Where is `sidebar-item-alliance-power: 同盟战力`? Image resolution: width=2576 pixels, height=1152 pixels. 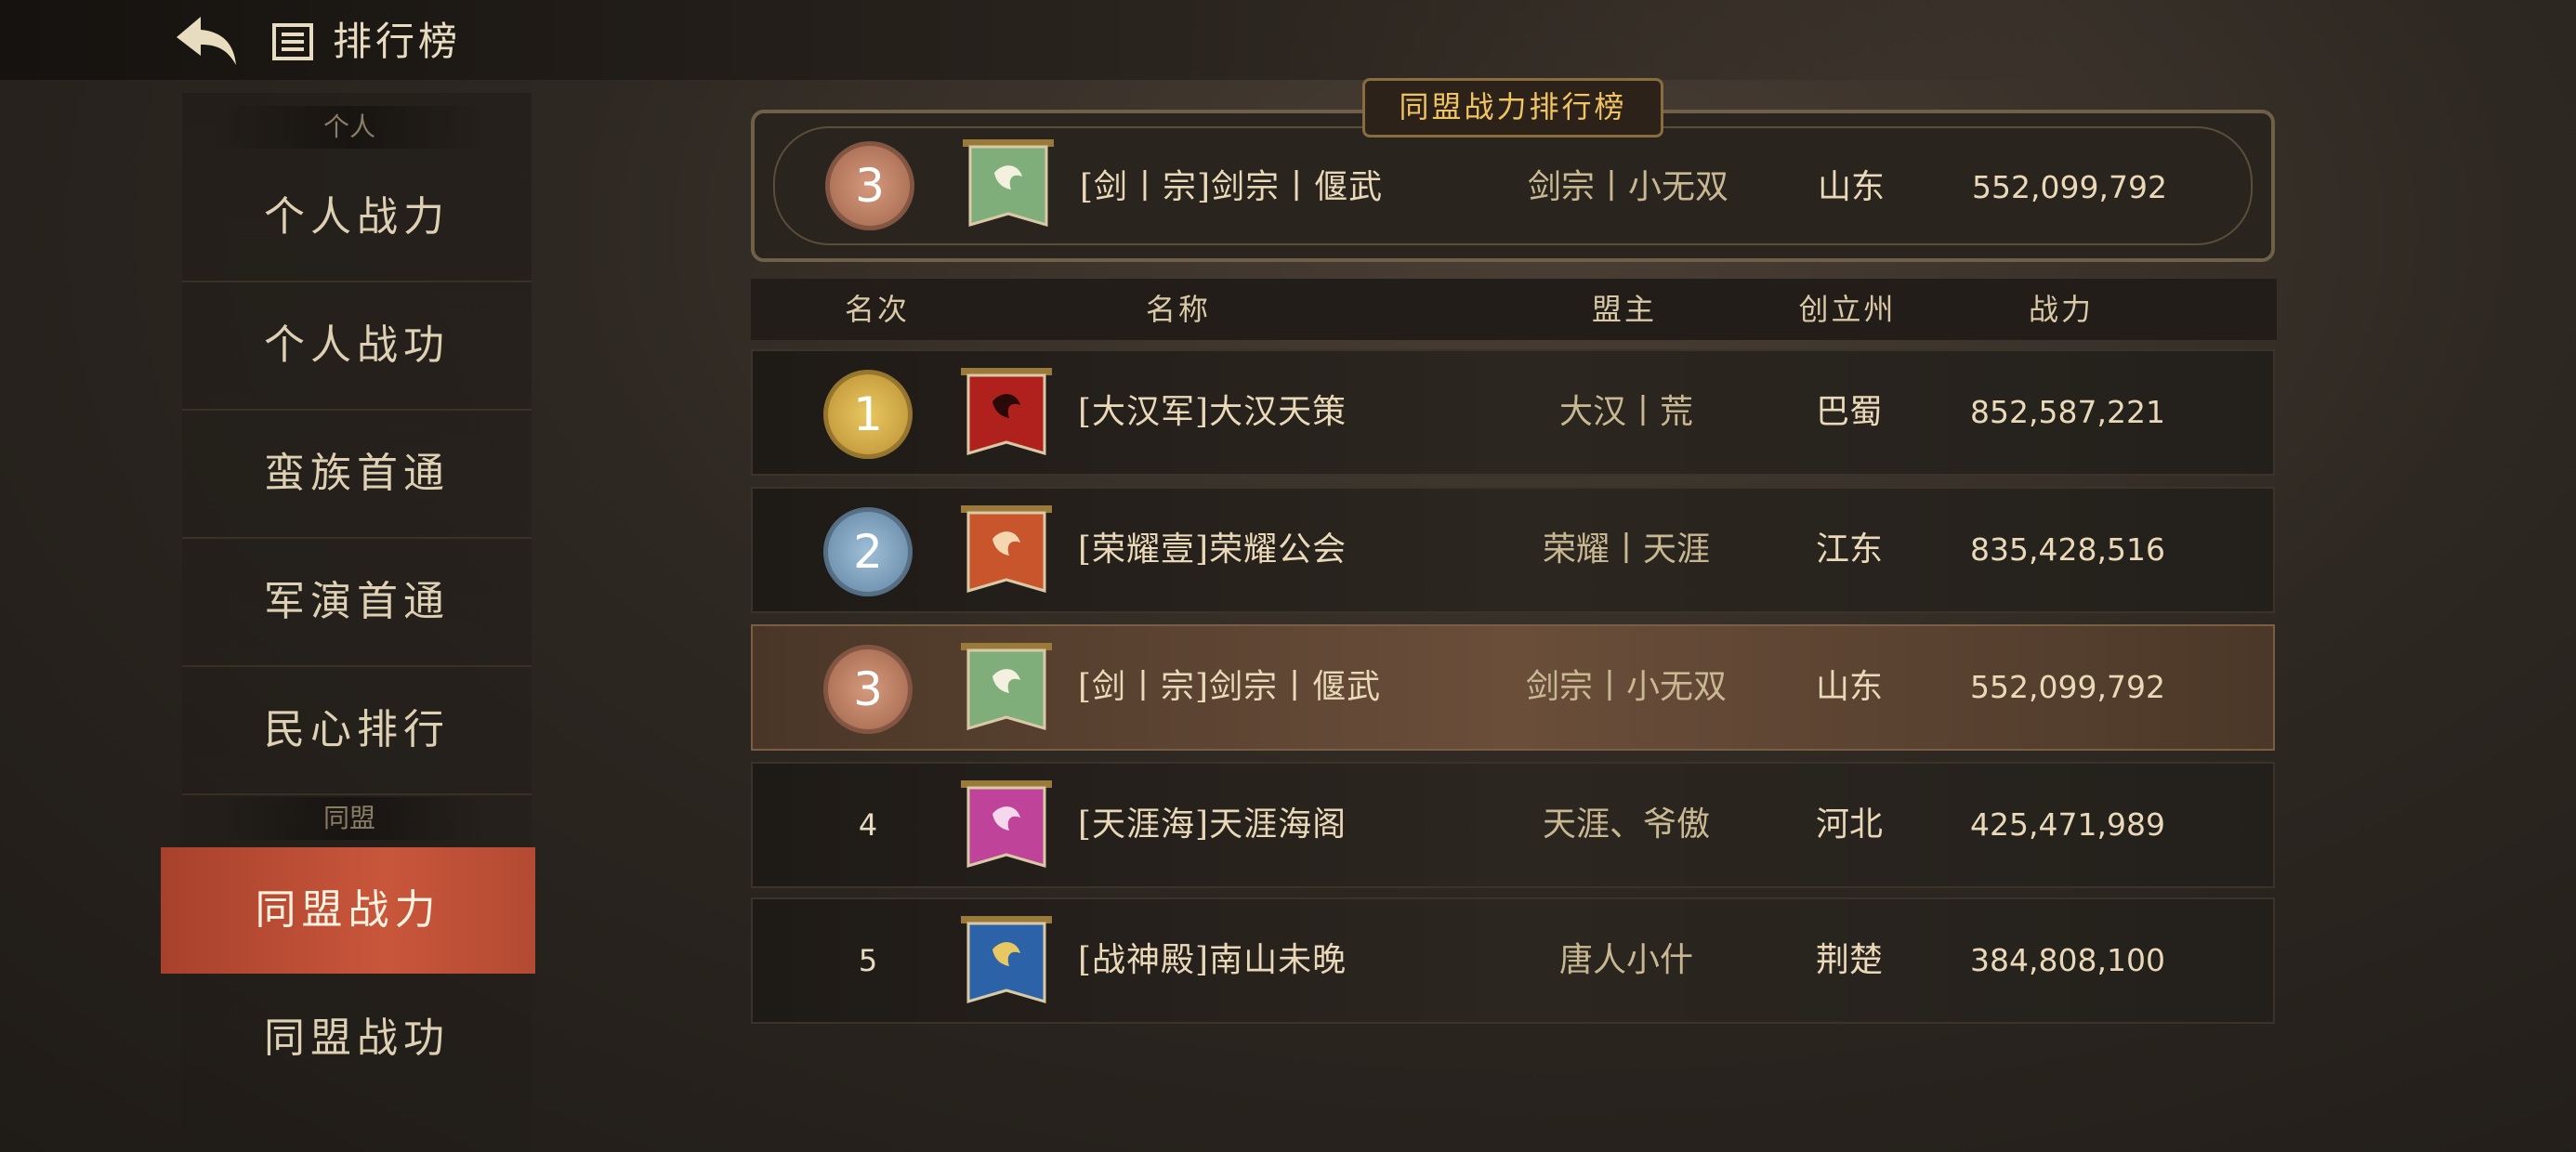 sidebar-item-alliance-power: 同盟战力 is located at coordinates (348, 910).